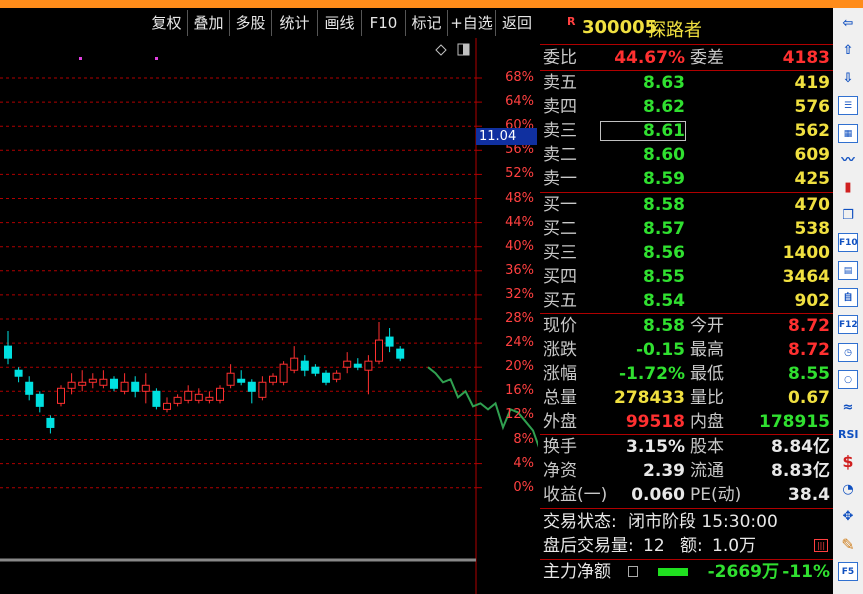 Image resolution: width=863 pixels, height=594 pixels. I want to click on add-watchlist-button: +自选, so click(472, 23).